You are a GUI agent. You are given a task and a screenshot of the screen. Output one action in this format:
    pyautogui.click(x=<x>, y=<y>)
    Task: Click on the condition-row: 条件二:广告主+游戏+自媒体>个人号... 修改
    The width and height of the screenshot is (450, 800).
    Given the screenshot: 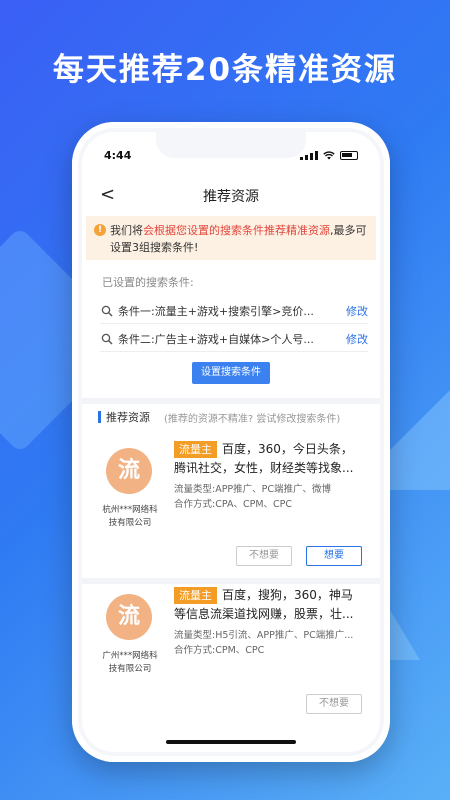 What is the action you would take?
    pyautogui.click(x=234, y=339)
    